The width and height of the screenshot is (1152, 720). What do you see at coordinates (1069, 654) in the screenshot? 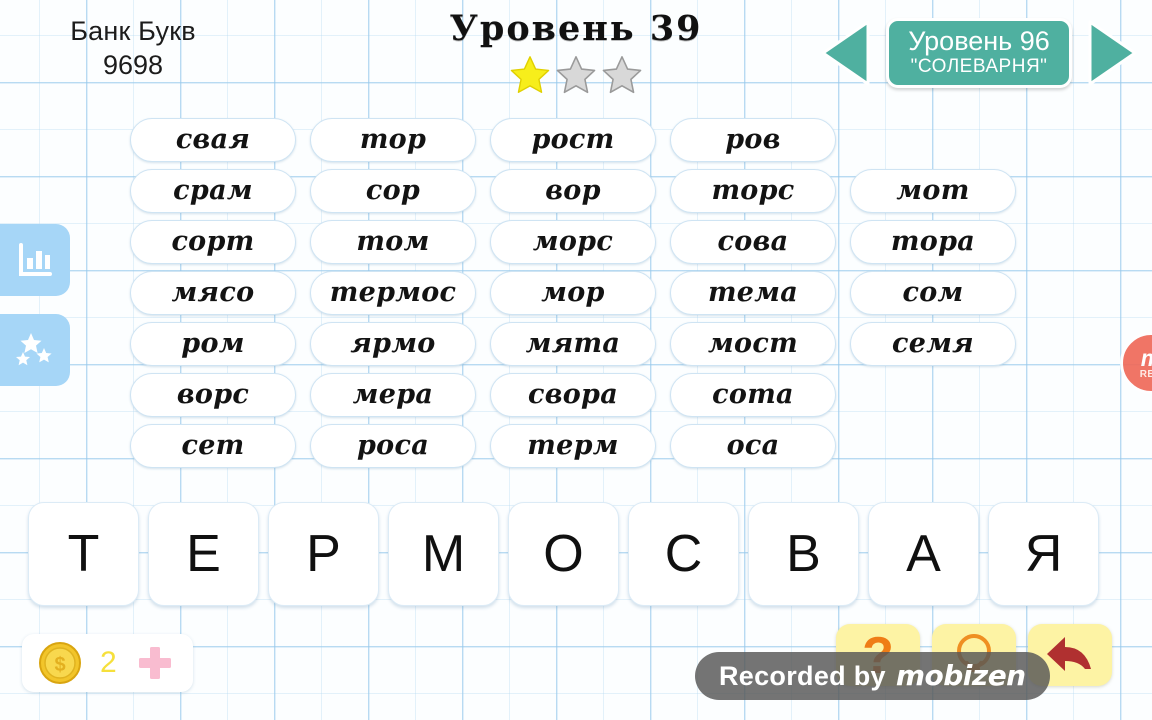
I see `curved-arrow-icon` at bounding box center [1069, 654].